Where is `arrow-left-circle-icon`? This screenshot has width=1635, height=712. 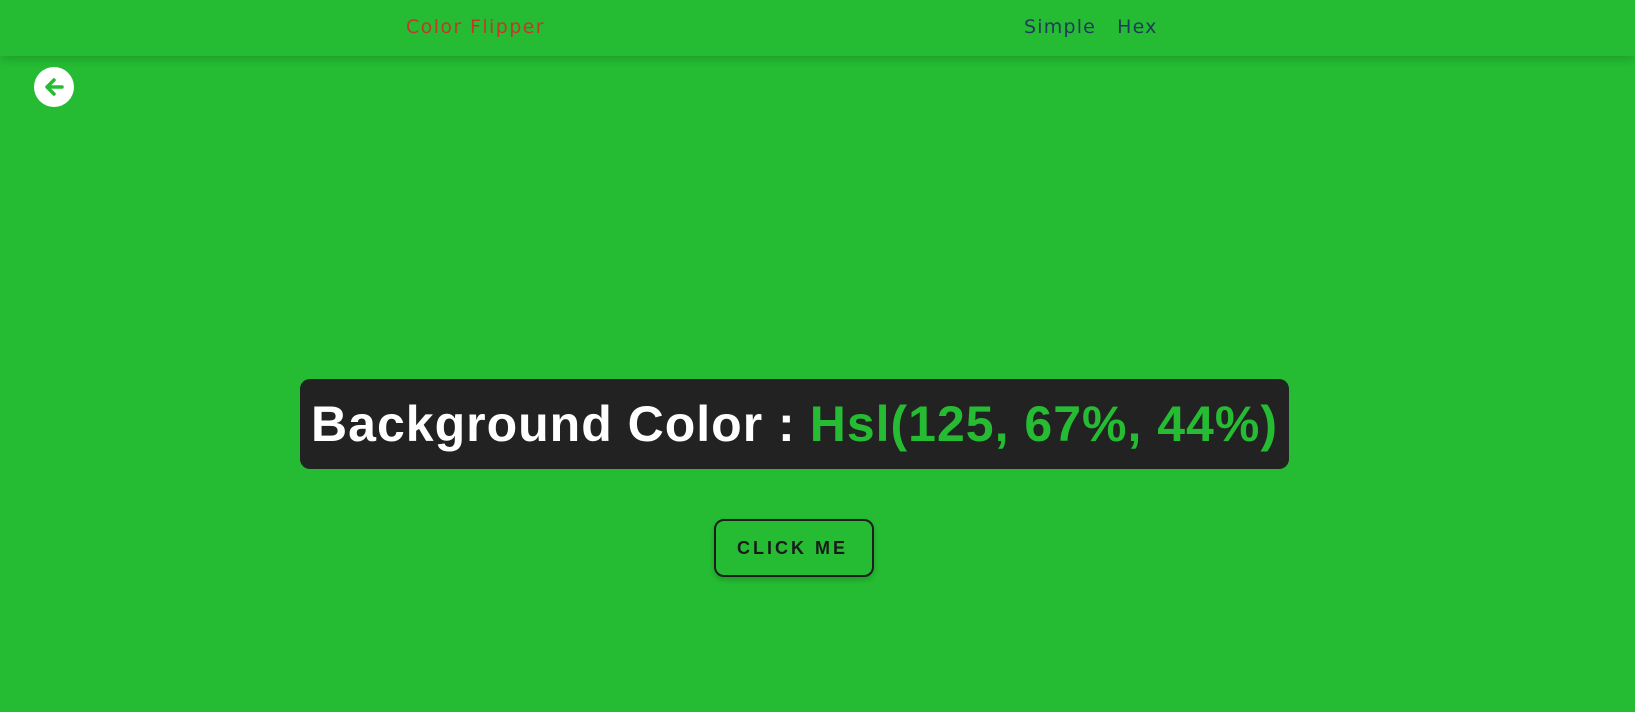
arrow-left-circle-icon is located at coordinates (54, 87).